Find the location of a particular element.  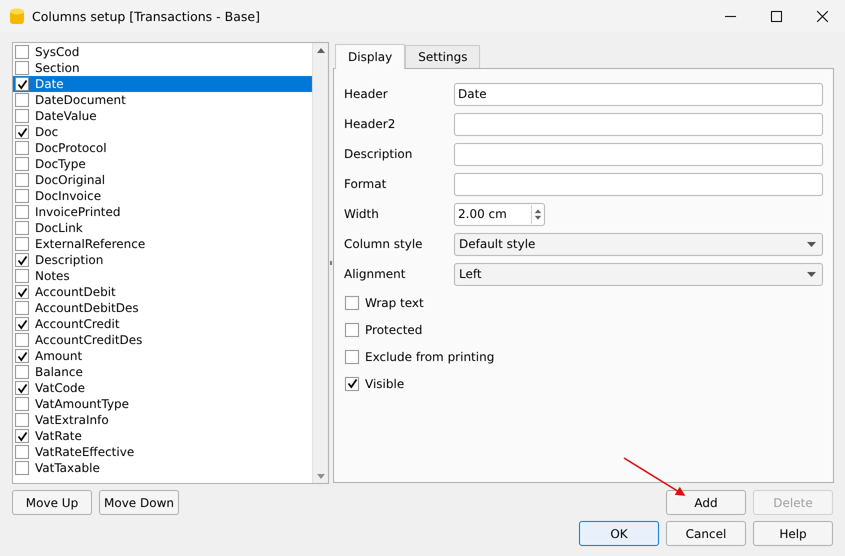

list-item: DateValue is located at coordinates (170, 116).